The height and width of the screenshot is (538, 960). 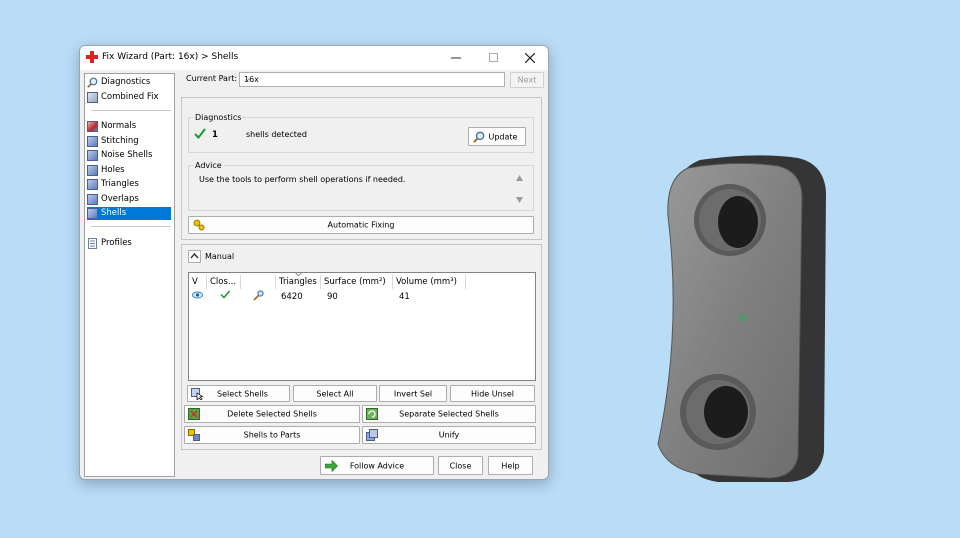 I want to click on cube-icon, so click(x=92, y=97).